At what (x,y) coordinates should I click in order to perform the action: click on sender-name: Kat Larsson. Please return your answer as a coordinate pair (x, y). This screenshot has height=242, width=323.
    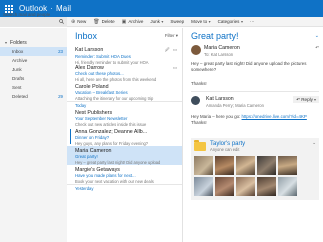
    Looking at the image, I should click on (235, 99).